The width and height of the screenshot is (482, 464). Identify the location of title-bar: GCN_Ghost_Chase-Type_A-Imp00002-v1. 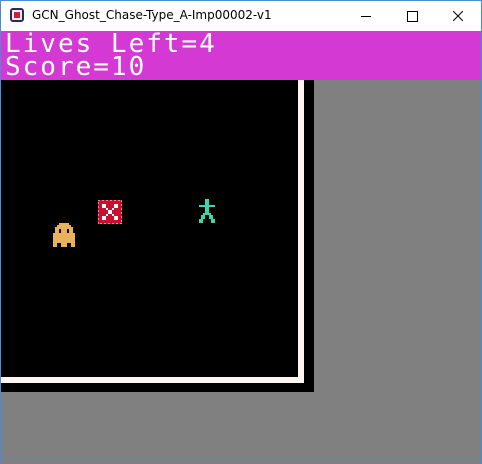
(241, 16).